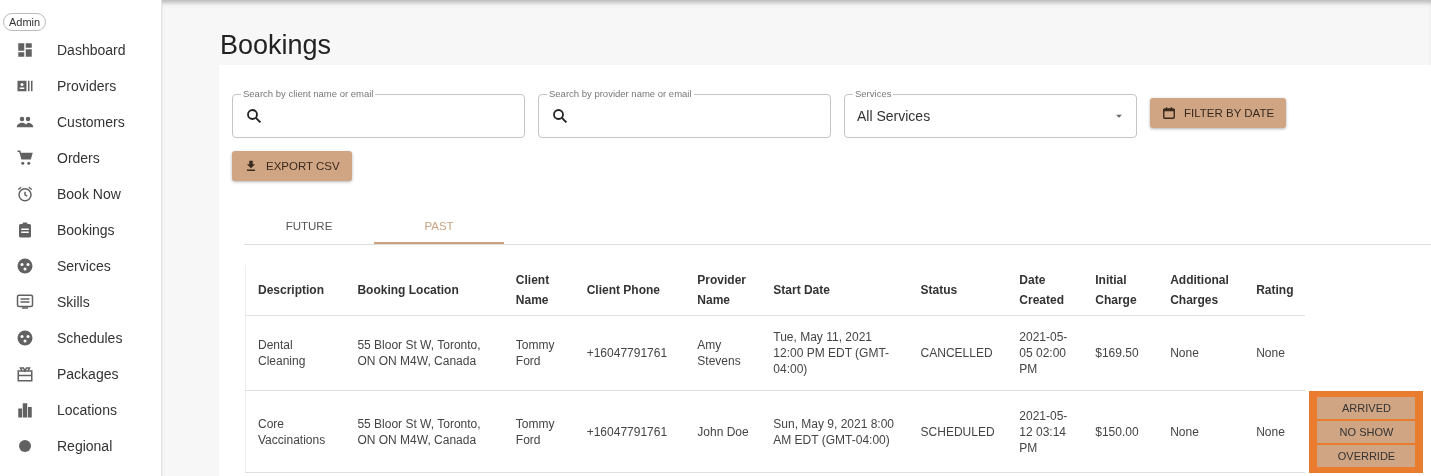  Describe the element at coordinates (1045, 353) in the screenshot. I see `table-cell: 2021-05-05 02:00 PM` at that location.